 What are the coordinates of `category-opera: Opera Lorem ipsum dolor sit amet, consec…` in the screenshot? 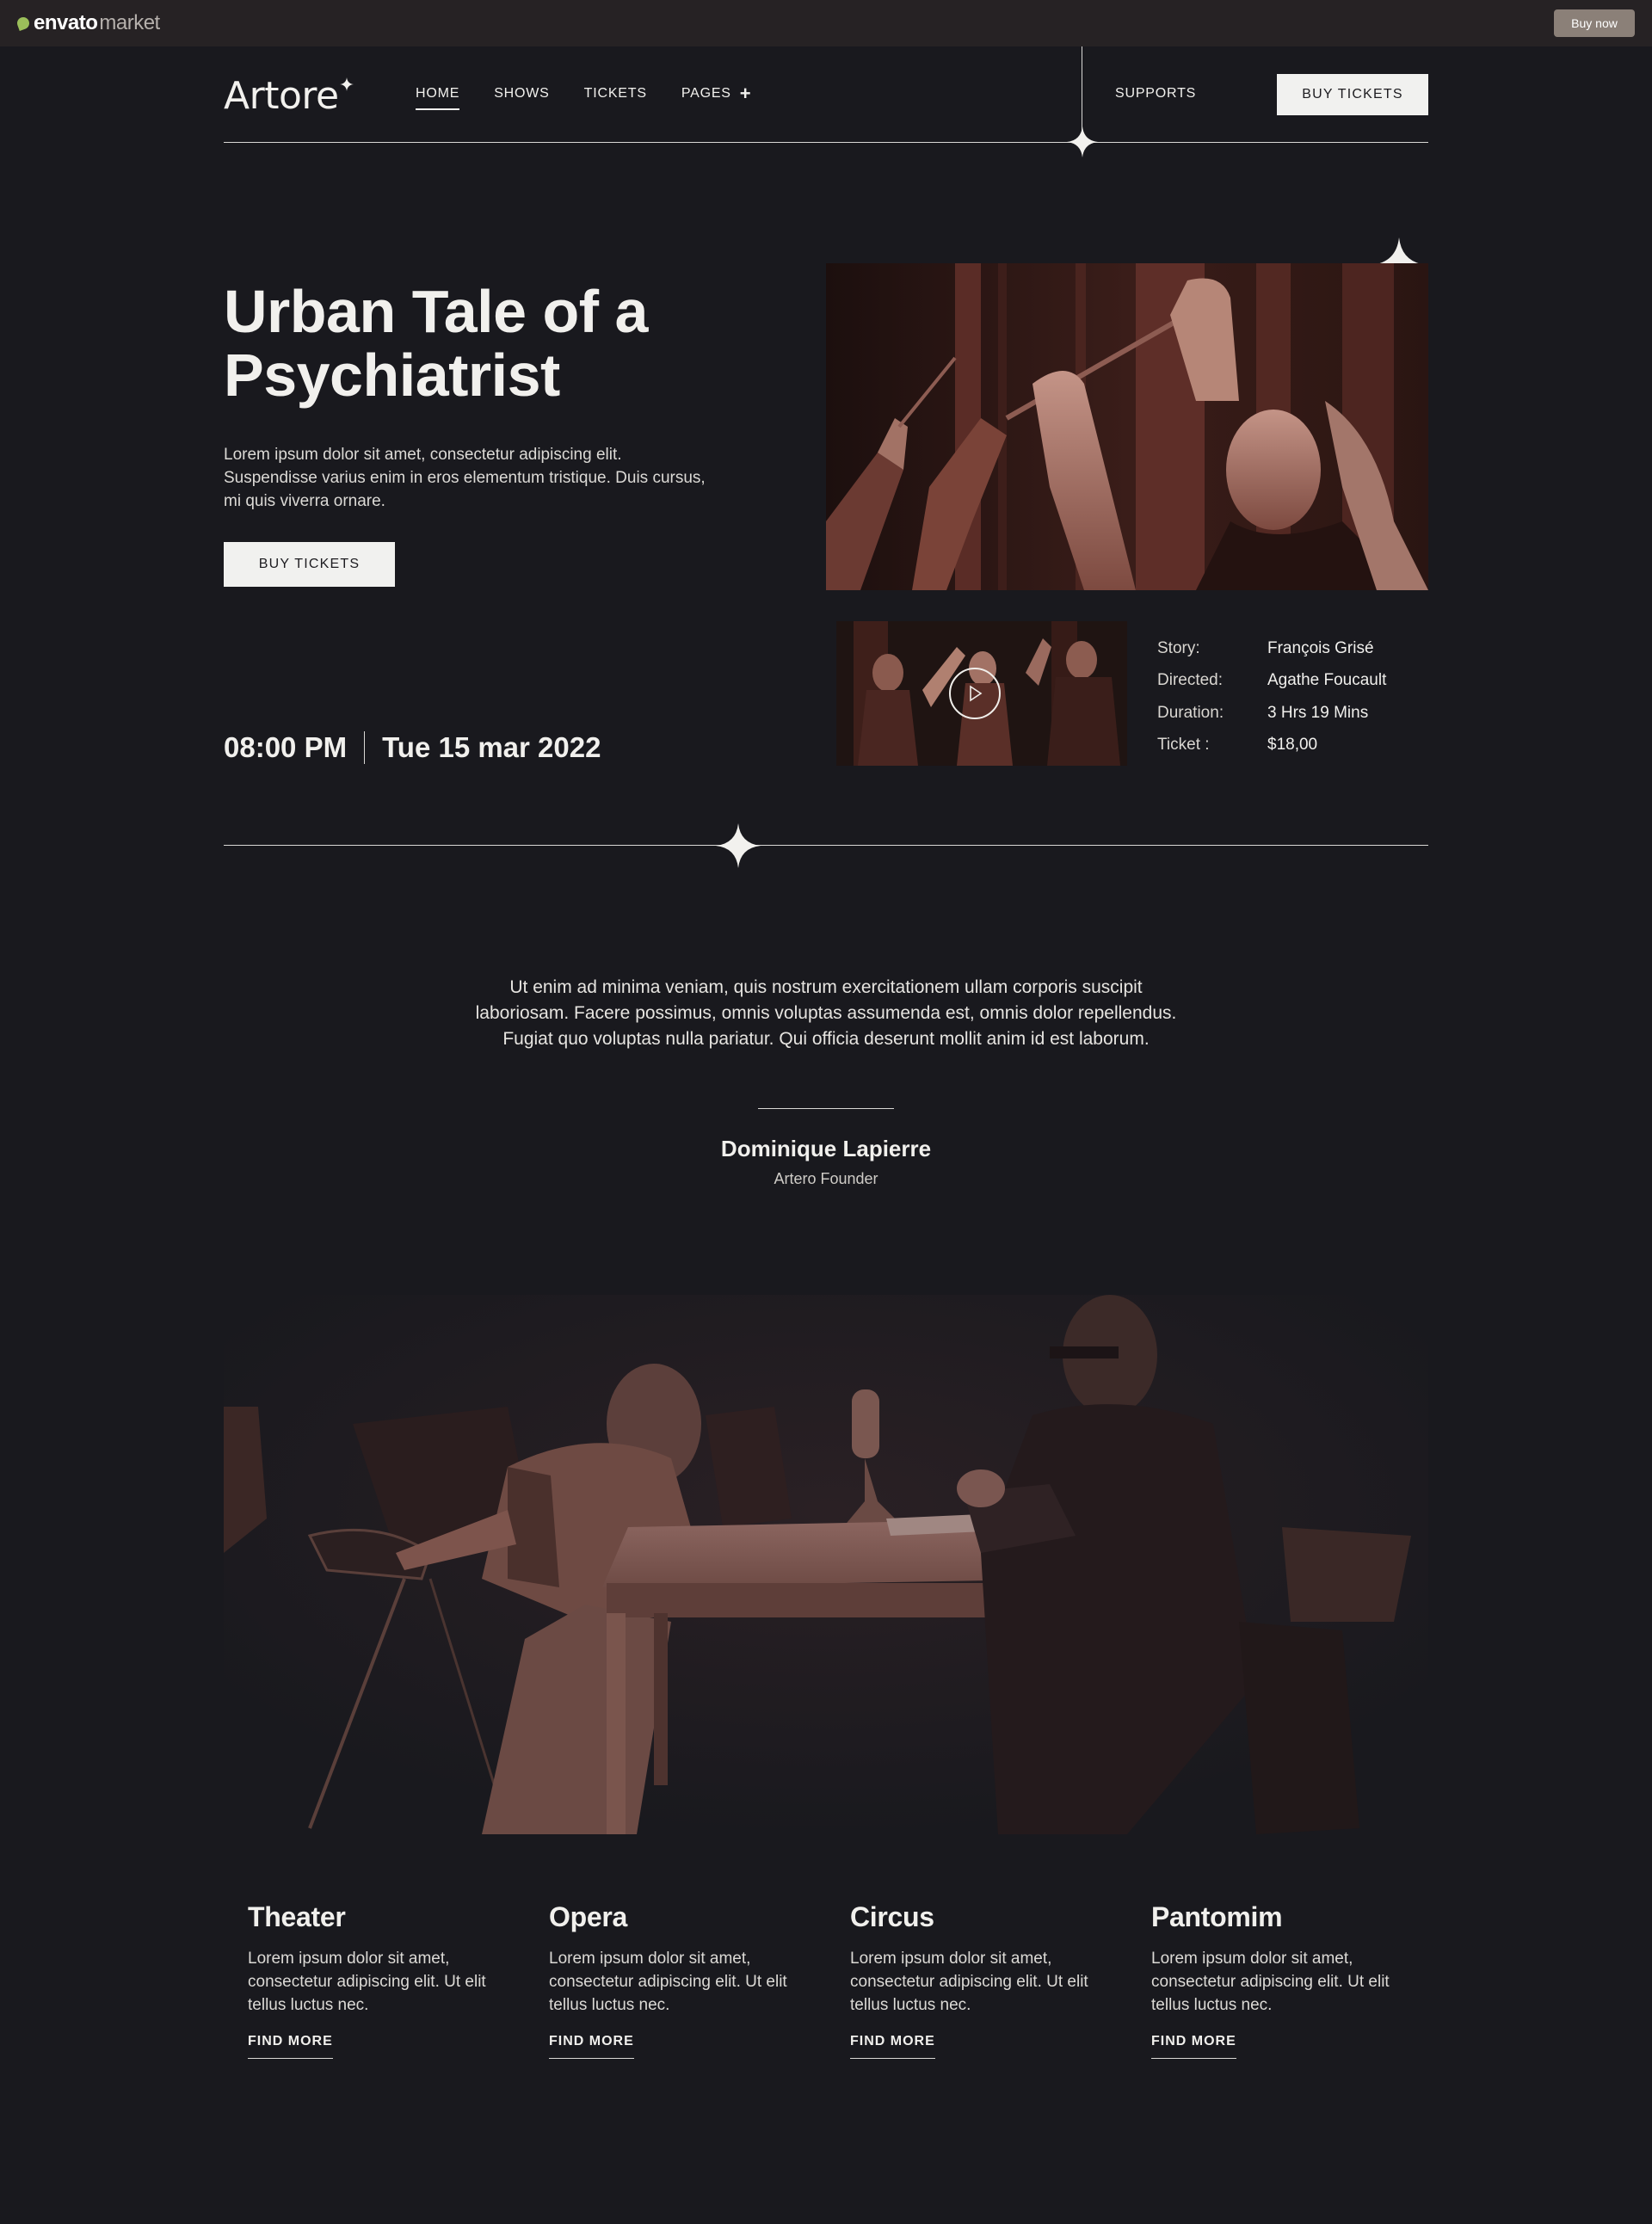 It's located at (678, 1980).